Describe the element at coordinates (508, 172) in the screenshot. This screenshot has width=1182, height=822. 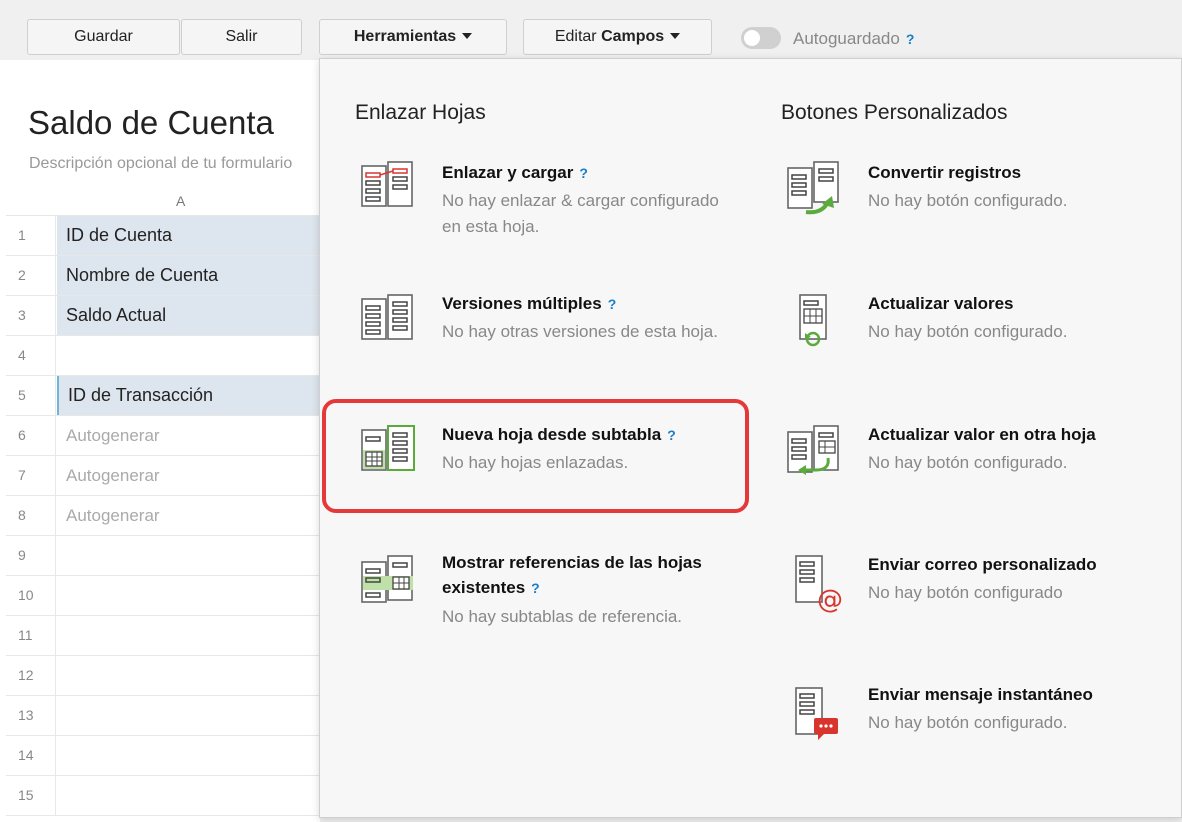
I see `menu-item-title-text: Enlazar y cargar` at that location.